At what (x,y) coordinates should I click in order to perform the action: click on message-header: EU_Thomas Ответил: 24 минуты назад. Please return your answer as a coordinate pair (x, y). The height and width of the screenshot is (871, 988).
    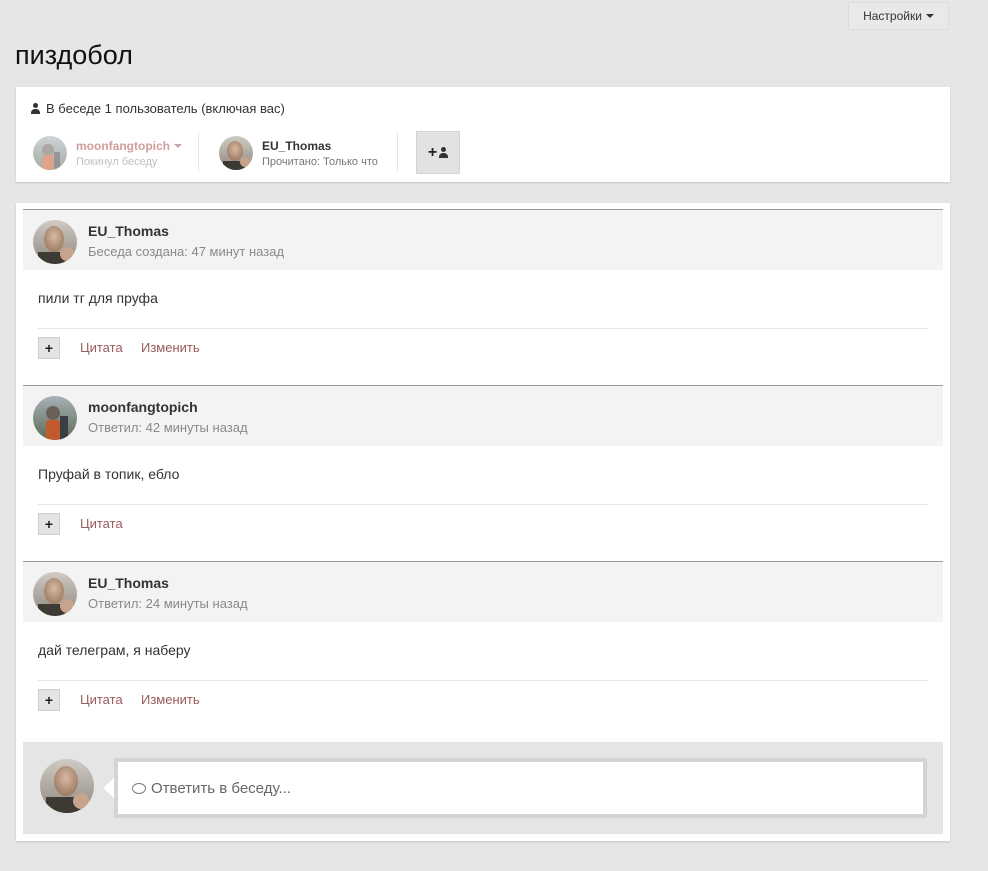
    Looking at the image, I should click on (483, 592).